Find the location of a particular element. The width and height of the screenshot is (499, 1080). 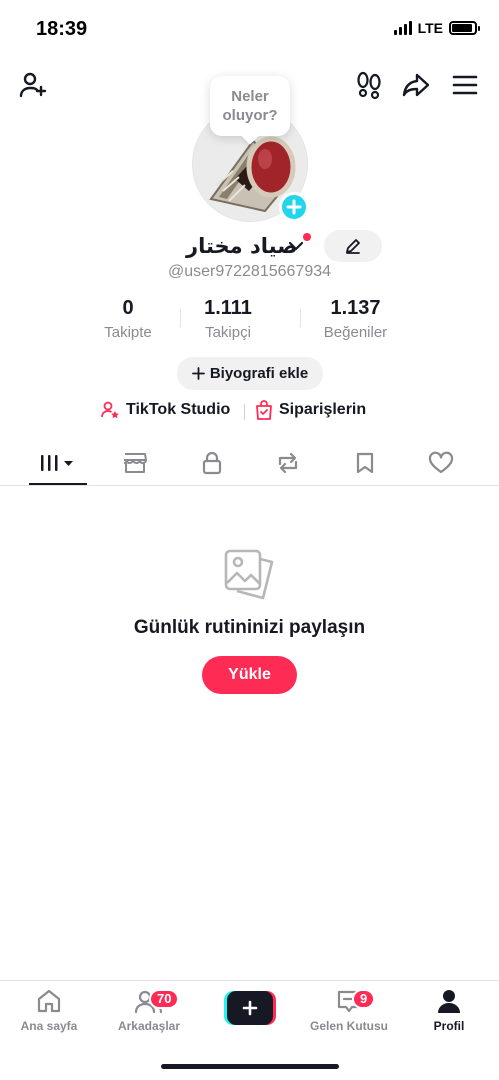

profile-links: TikTok Studio Siparişlerin is located at coordinates (249, 412).